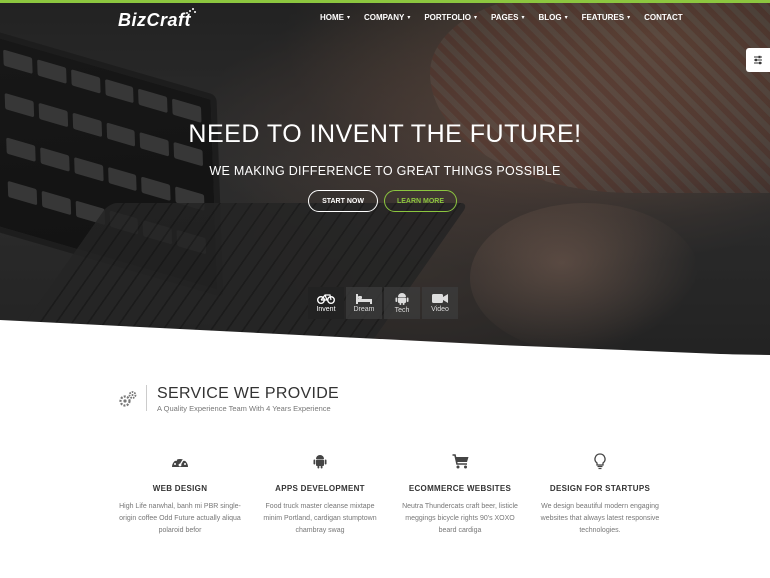  Describe the element at coordinates (326, 299) in the screenshot. I see `bicycle-icon` at that location.